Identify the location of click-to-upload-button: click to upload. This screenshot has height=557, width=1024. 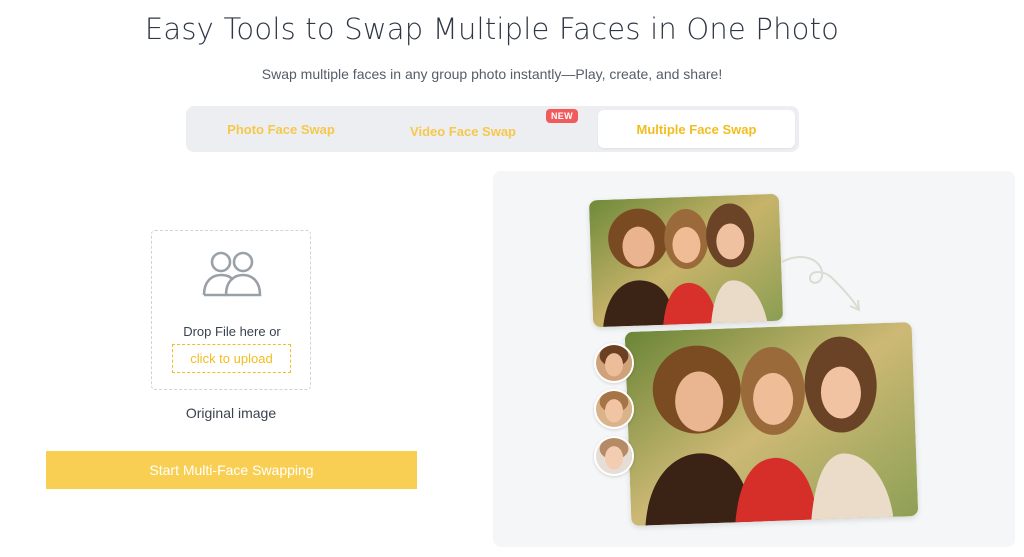
(231, 358).